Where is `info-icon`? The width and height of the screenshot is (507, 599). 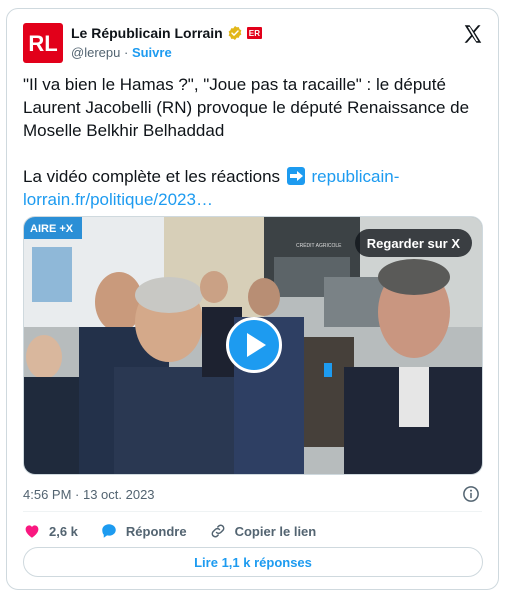
info-icon is located at coordinates (471, 494).